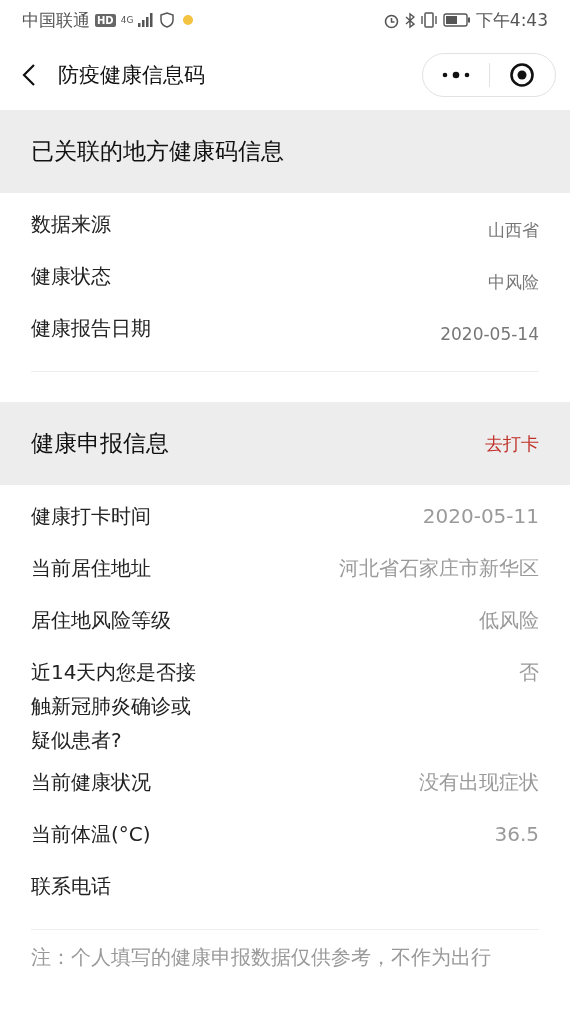 The width and height of the screenshot is (570, 1013). Describe the element at coordinates (167, 20) in the screenshot. I see `shield-icon` at that location.